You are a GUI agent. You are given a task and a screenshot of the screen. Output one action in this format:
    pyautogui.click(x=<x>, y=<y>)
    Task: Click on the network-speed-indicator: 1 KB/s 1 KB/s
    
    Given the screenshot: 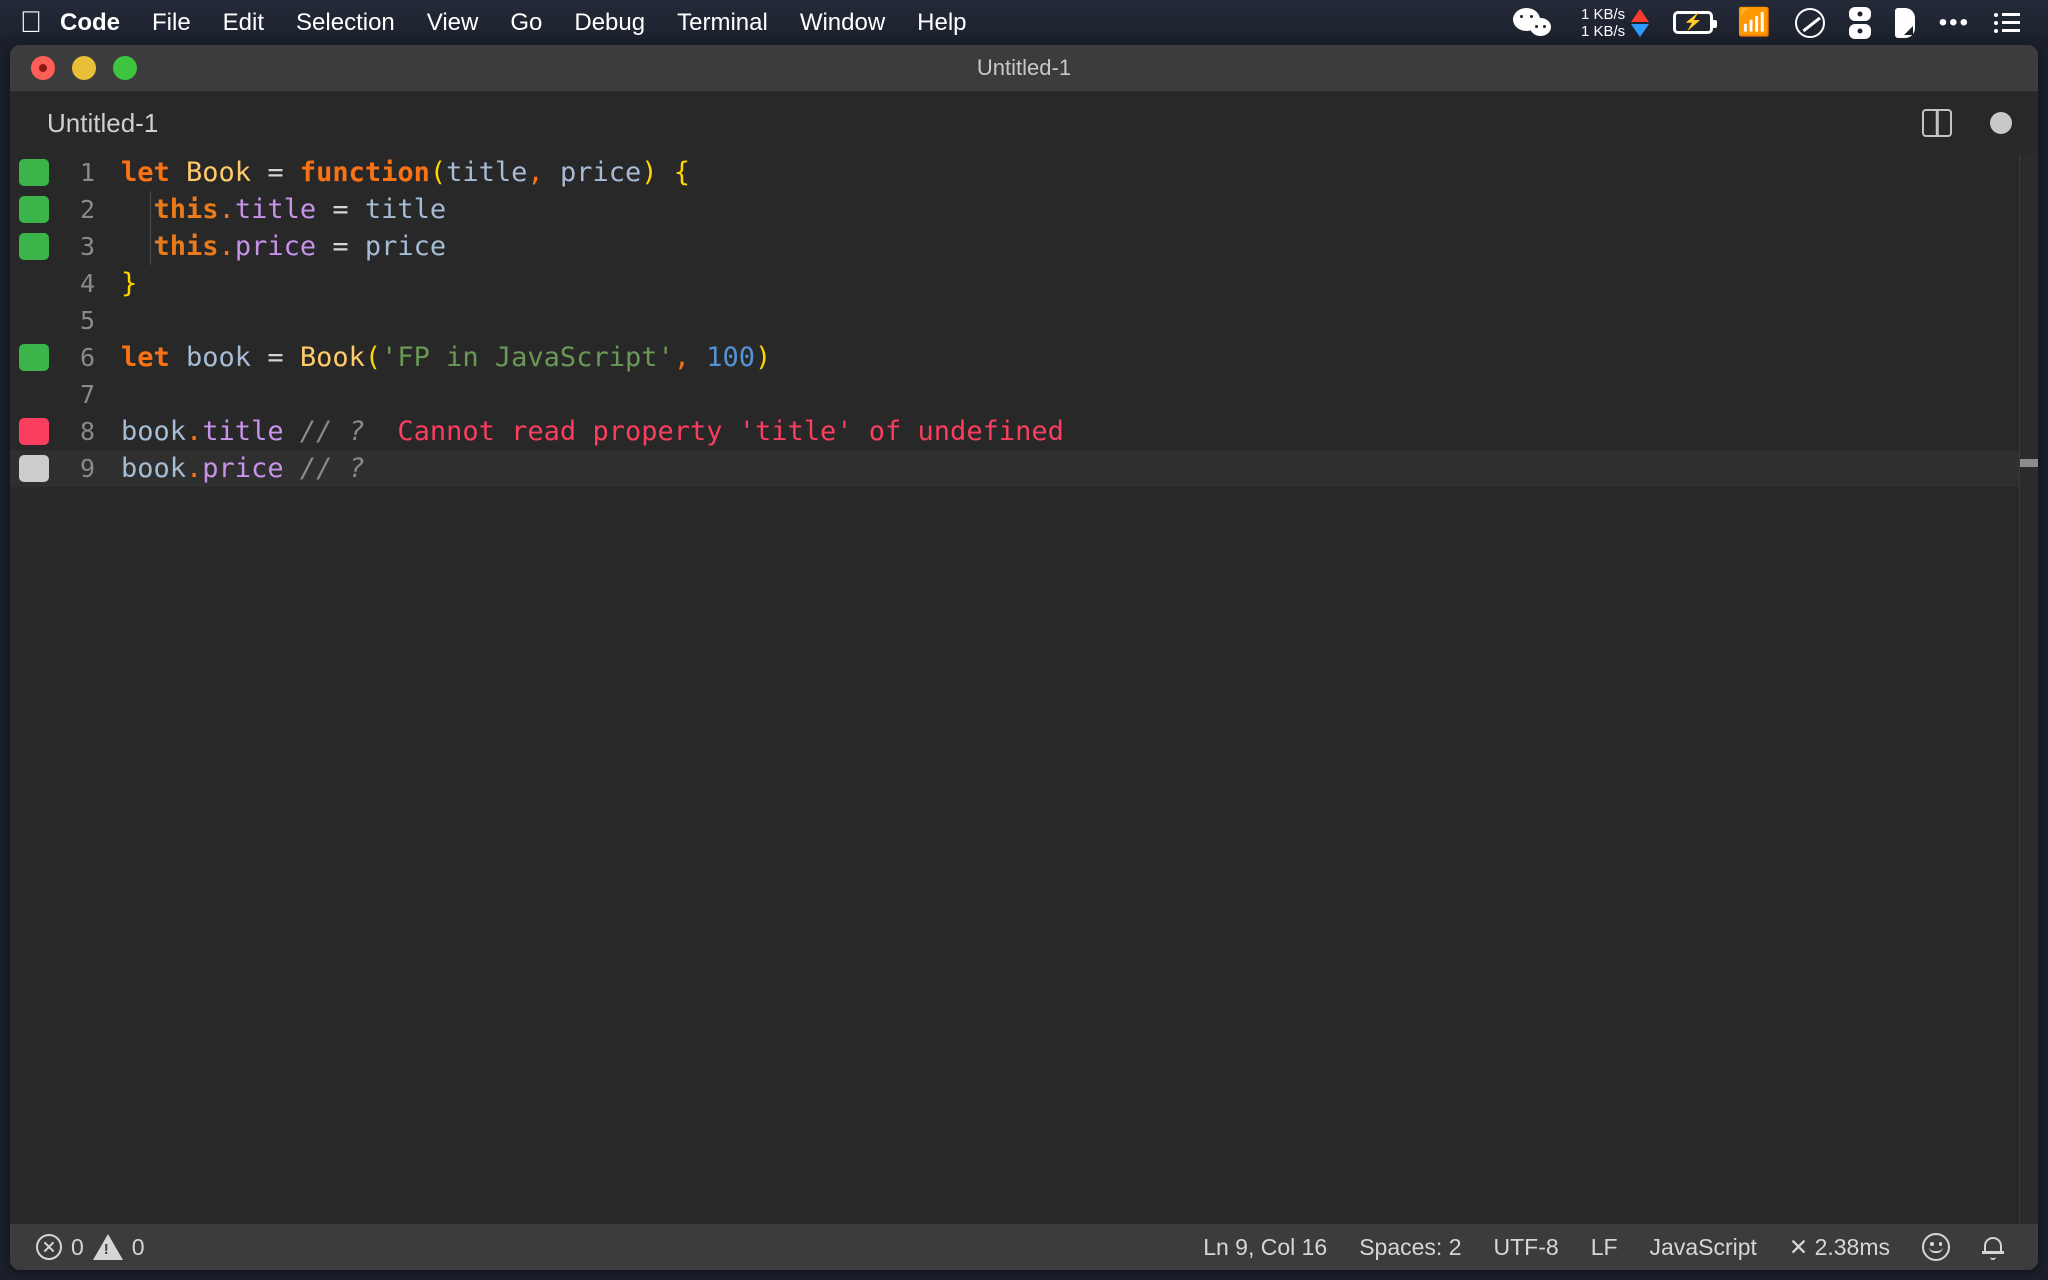 What is the action you would take?
    pyautogui.click(x=1615, y=22)
    